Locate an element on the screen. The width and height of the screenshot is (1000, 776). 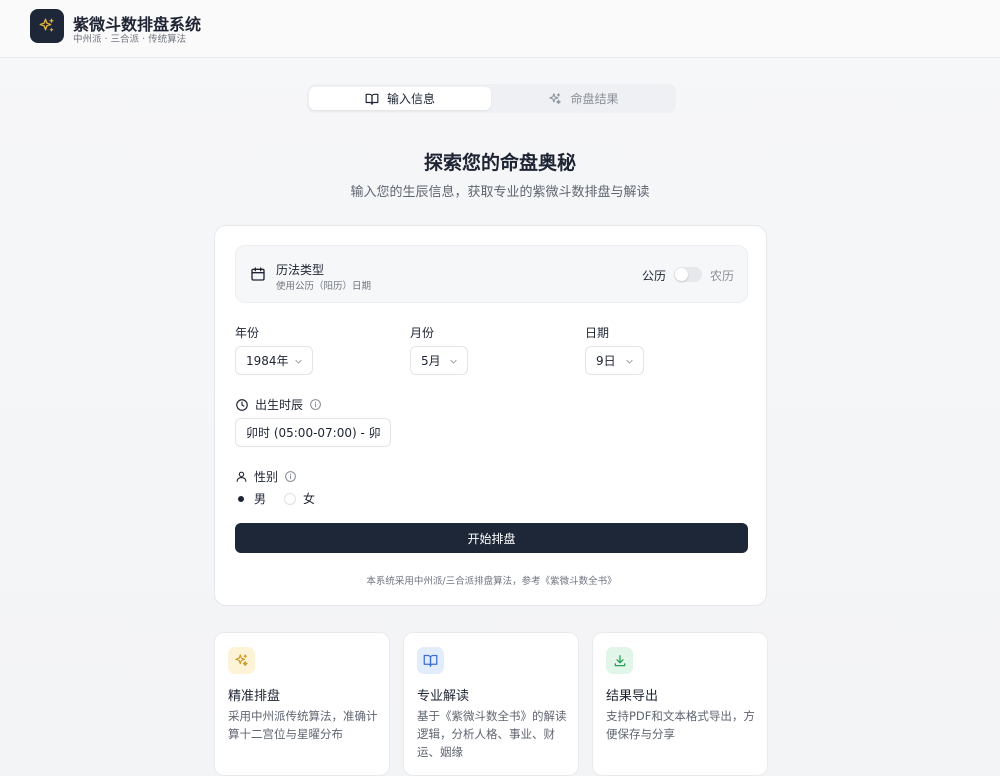
app-header: 紫微斗数排盘系统 中州派 · 三合派 · 传统算法 is located at coordinates (500, 29).